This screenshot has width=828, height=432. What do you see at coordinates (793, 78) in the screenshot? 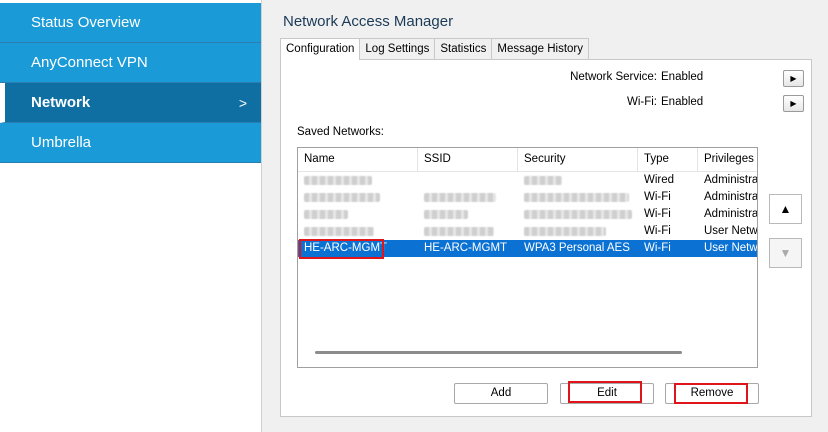
I see `network-service-expand-button: ▶` at bounding box center [793, 78].